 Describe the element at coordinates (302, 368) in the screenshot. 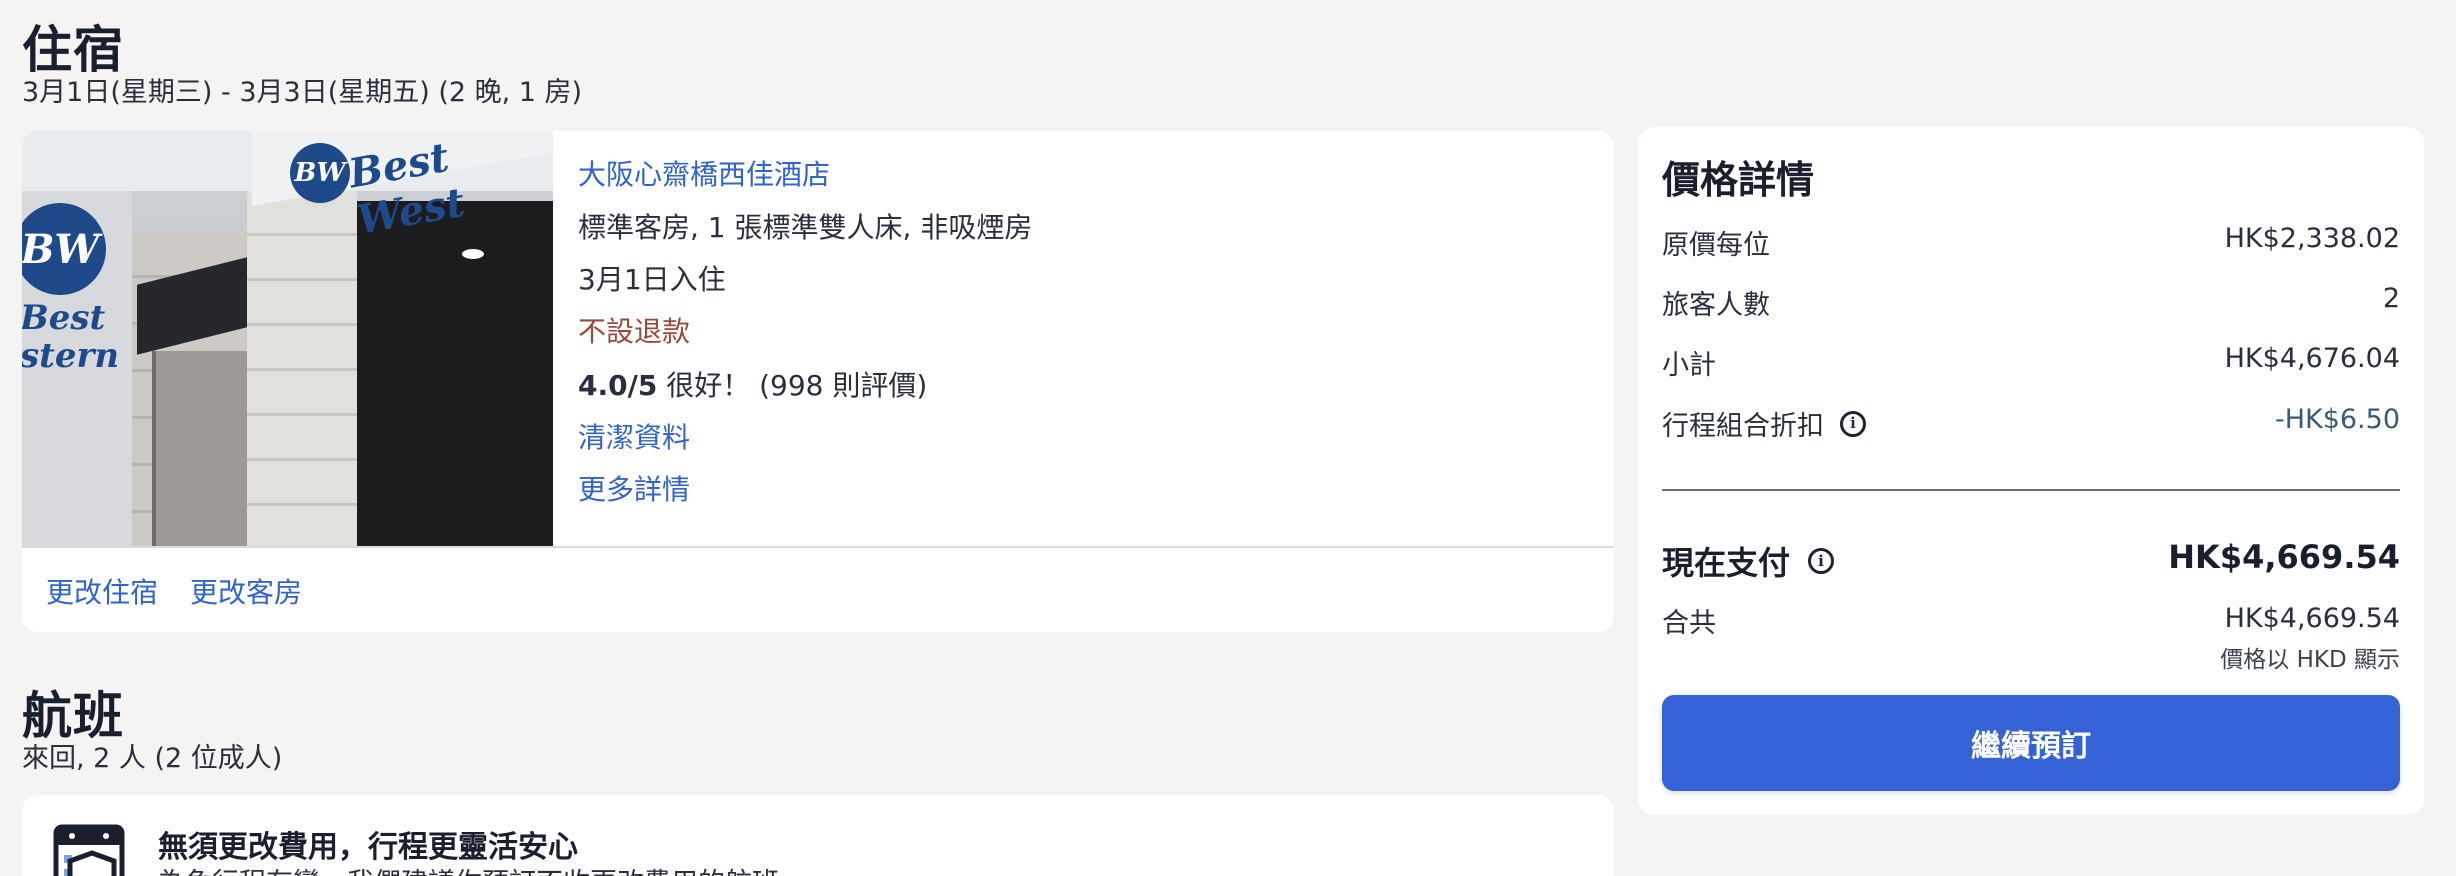

I see `photo-pillar` at that location.